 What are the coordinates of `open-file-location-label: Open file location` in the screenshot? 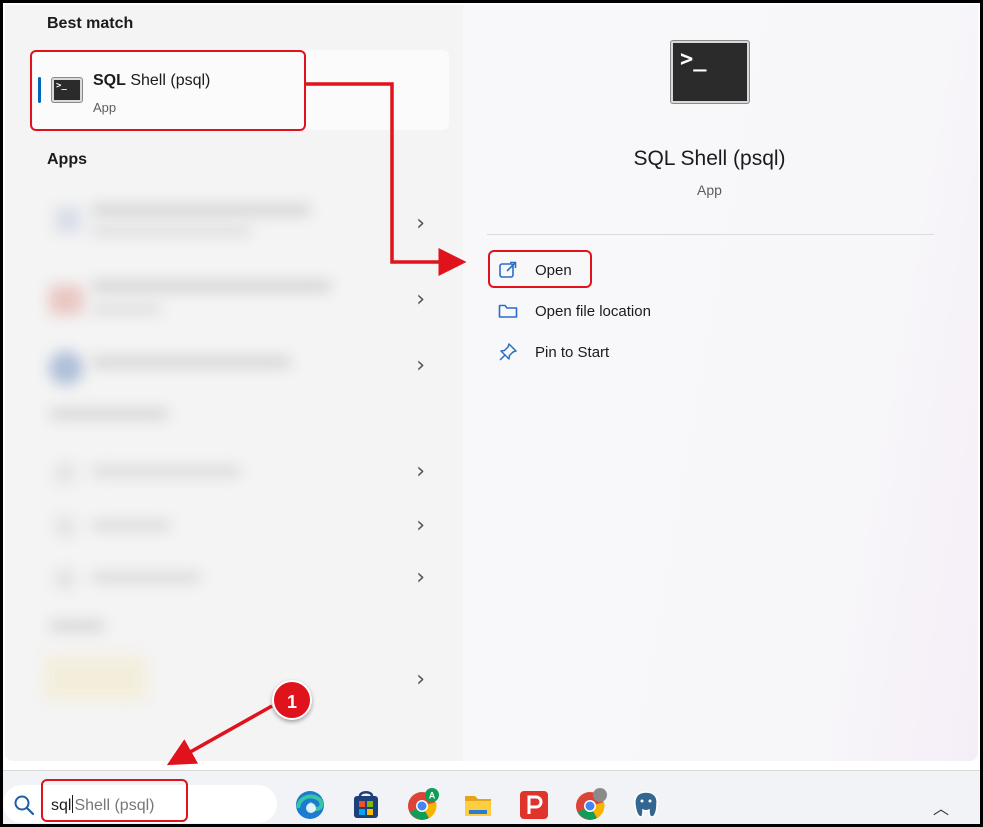 It's located at (593, 311).